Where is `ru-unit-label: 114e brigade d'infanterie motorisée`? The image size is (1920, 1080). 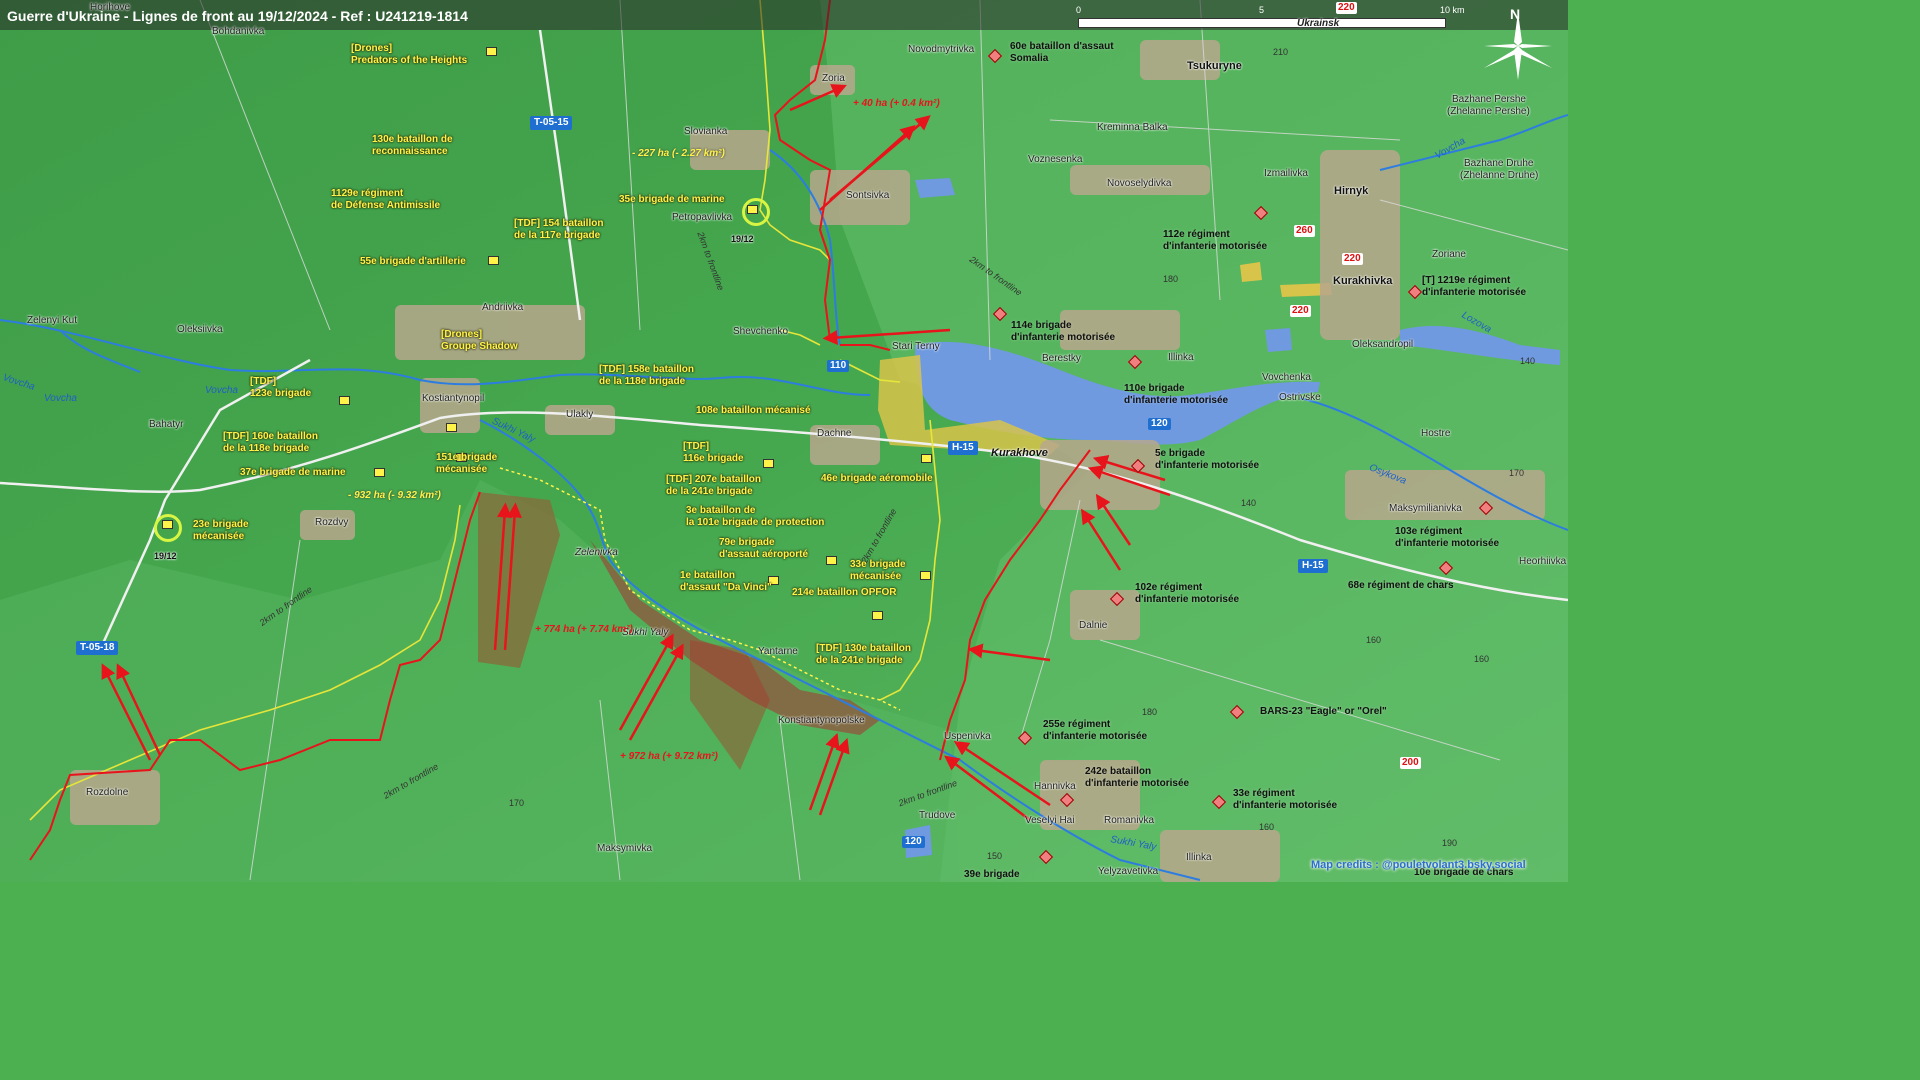 ru-unit-label: 114e brigade d'infanterie motorisée is located at coordinates (1063, 331).